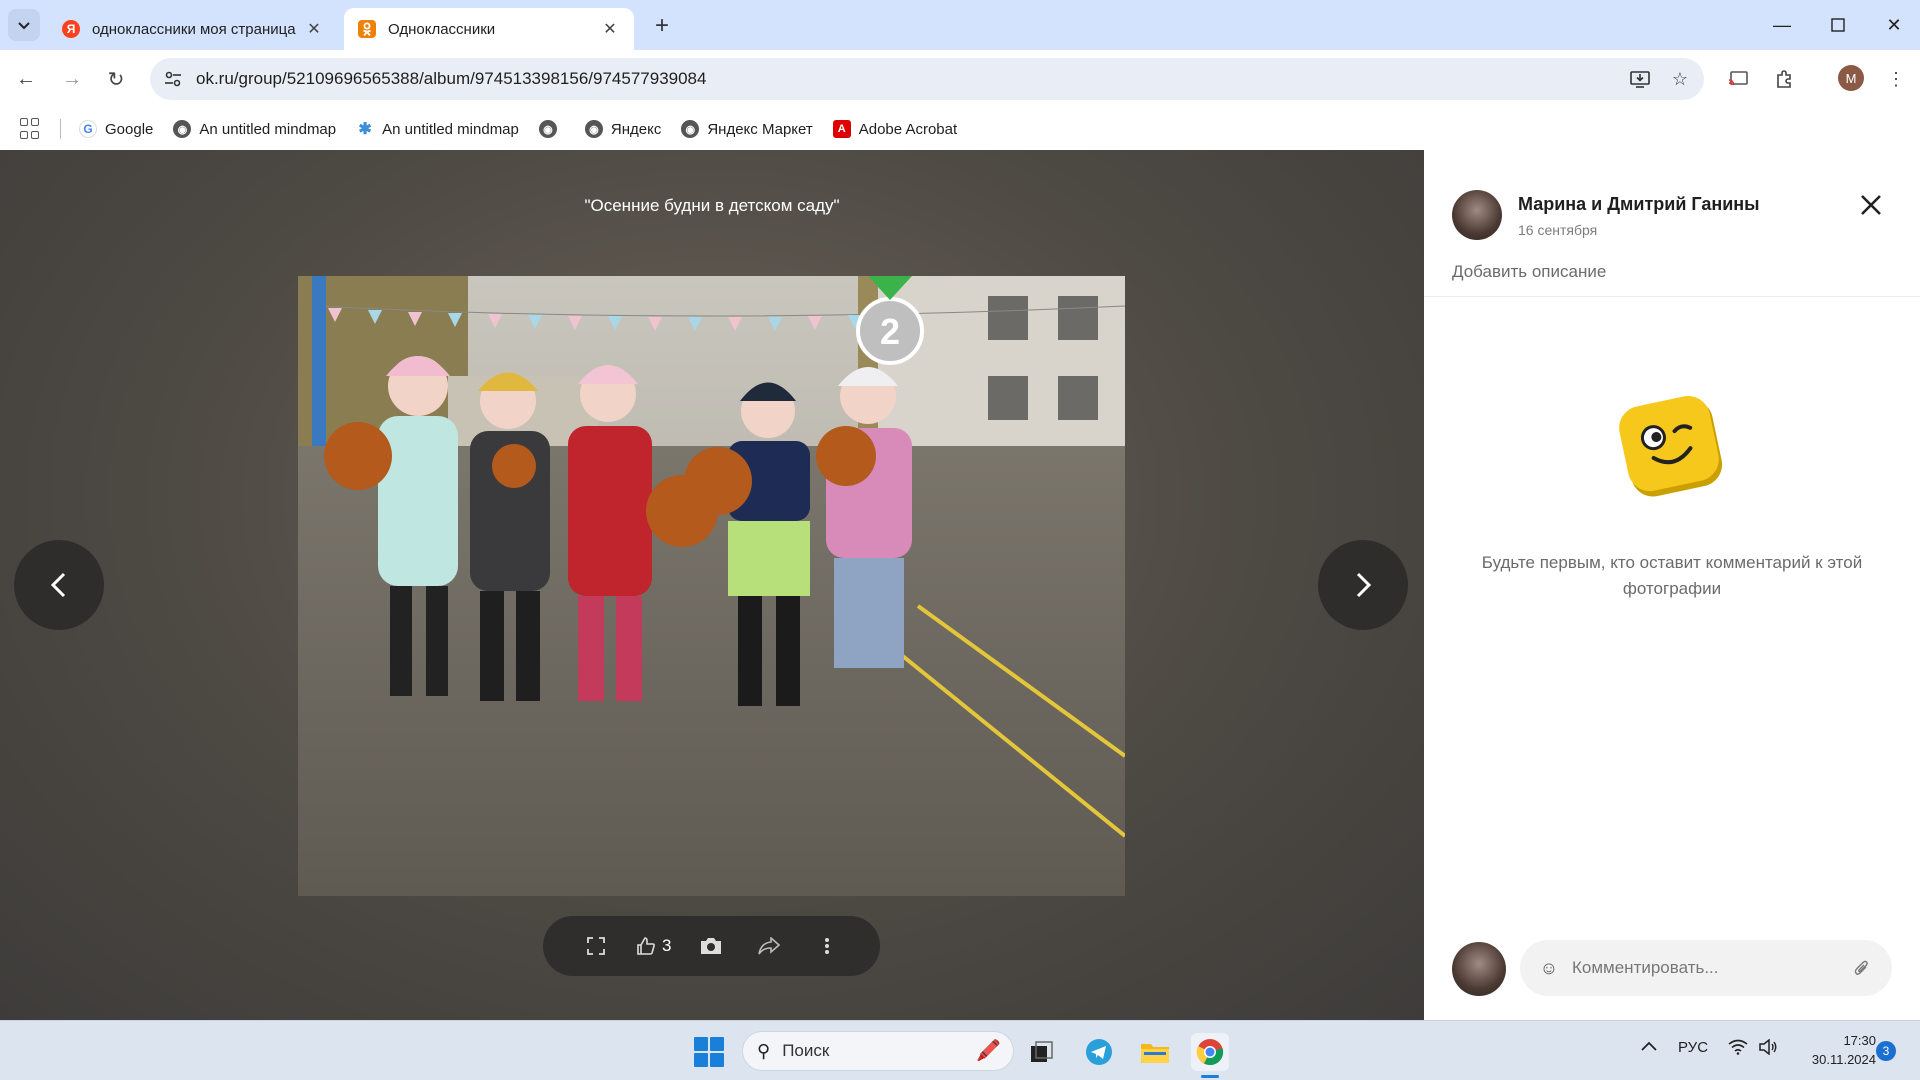  I want to click on bookmark-yandex-market: ◉ Яндекс Маркет, so click(747, 129).